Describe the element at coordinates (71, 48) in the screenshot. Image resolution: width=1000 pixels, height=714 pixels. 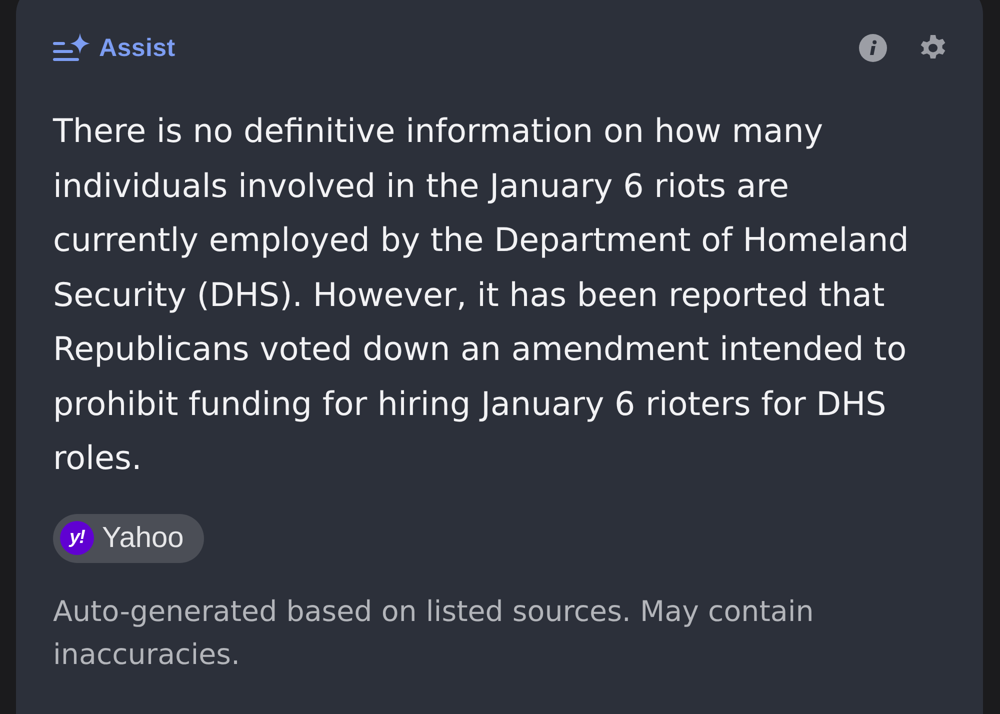
I see `assist-sparkle-icon` at that location.